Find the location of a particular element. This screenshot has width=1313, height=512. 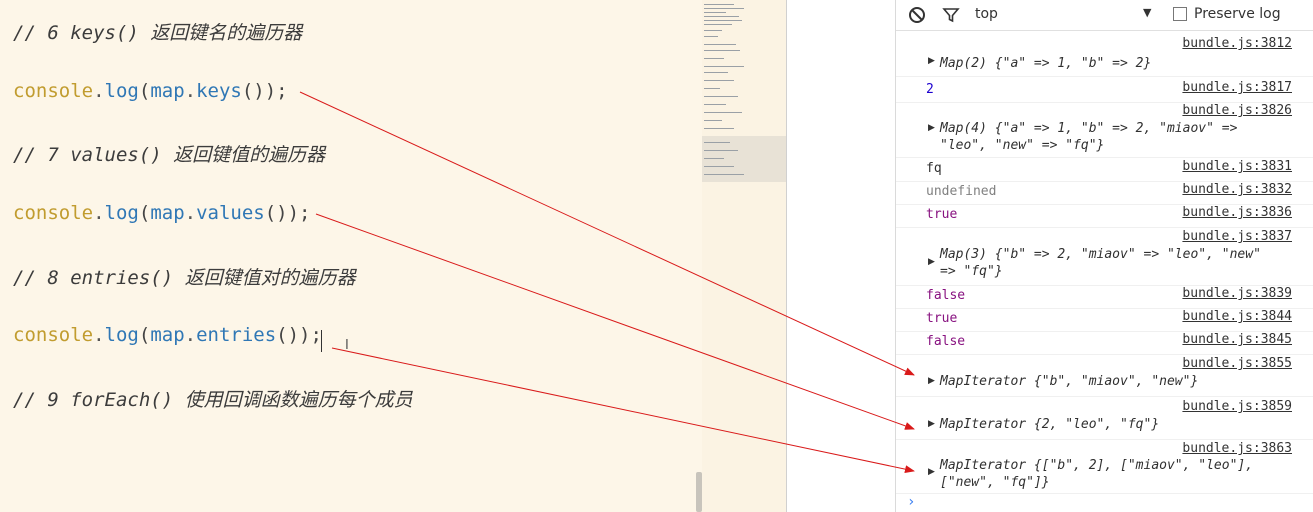

annotation-arrow is located at coordinates (623, 410).